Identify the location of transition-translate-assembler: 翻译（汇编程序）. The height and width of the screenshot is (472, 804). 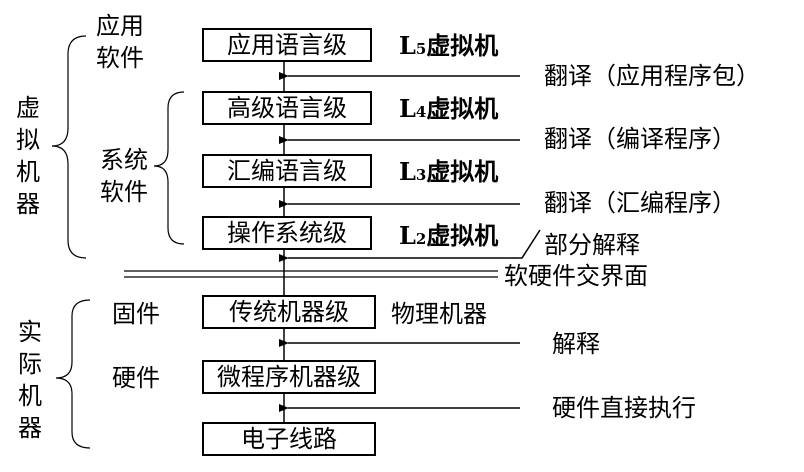
(640, 203).